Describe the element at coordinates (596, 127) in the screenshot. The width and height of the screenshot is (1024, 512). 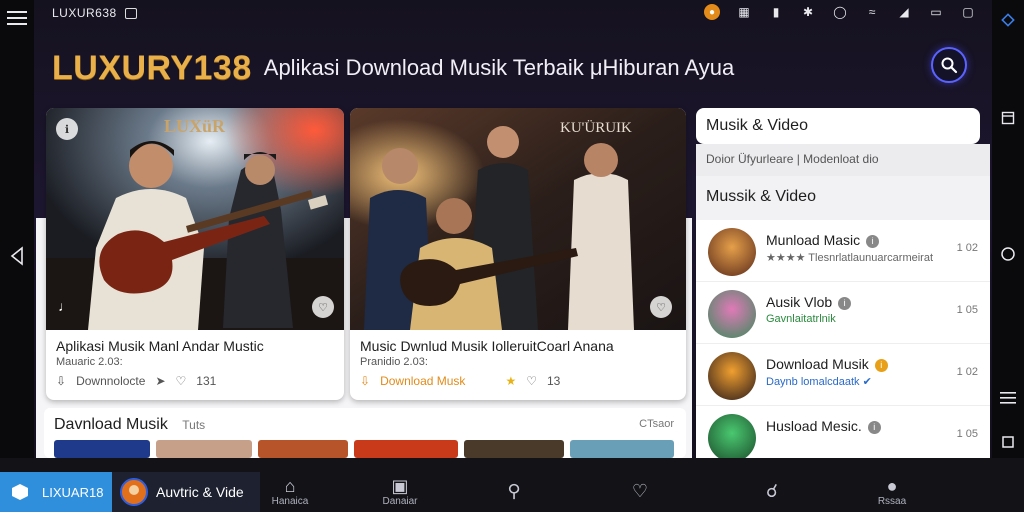
I see `svg-text: KU'ÜRUIK` at that location.